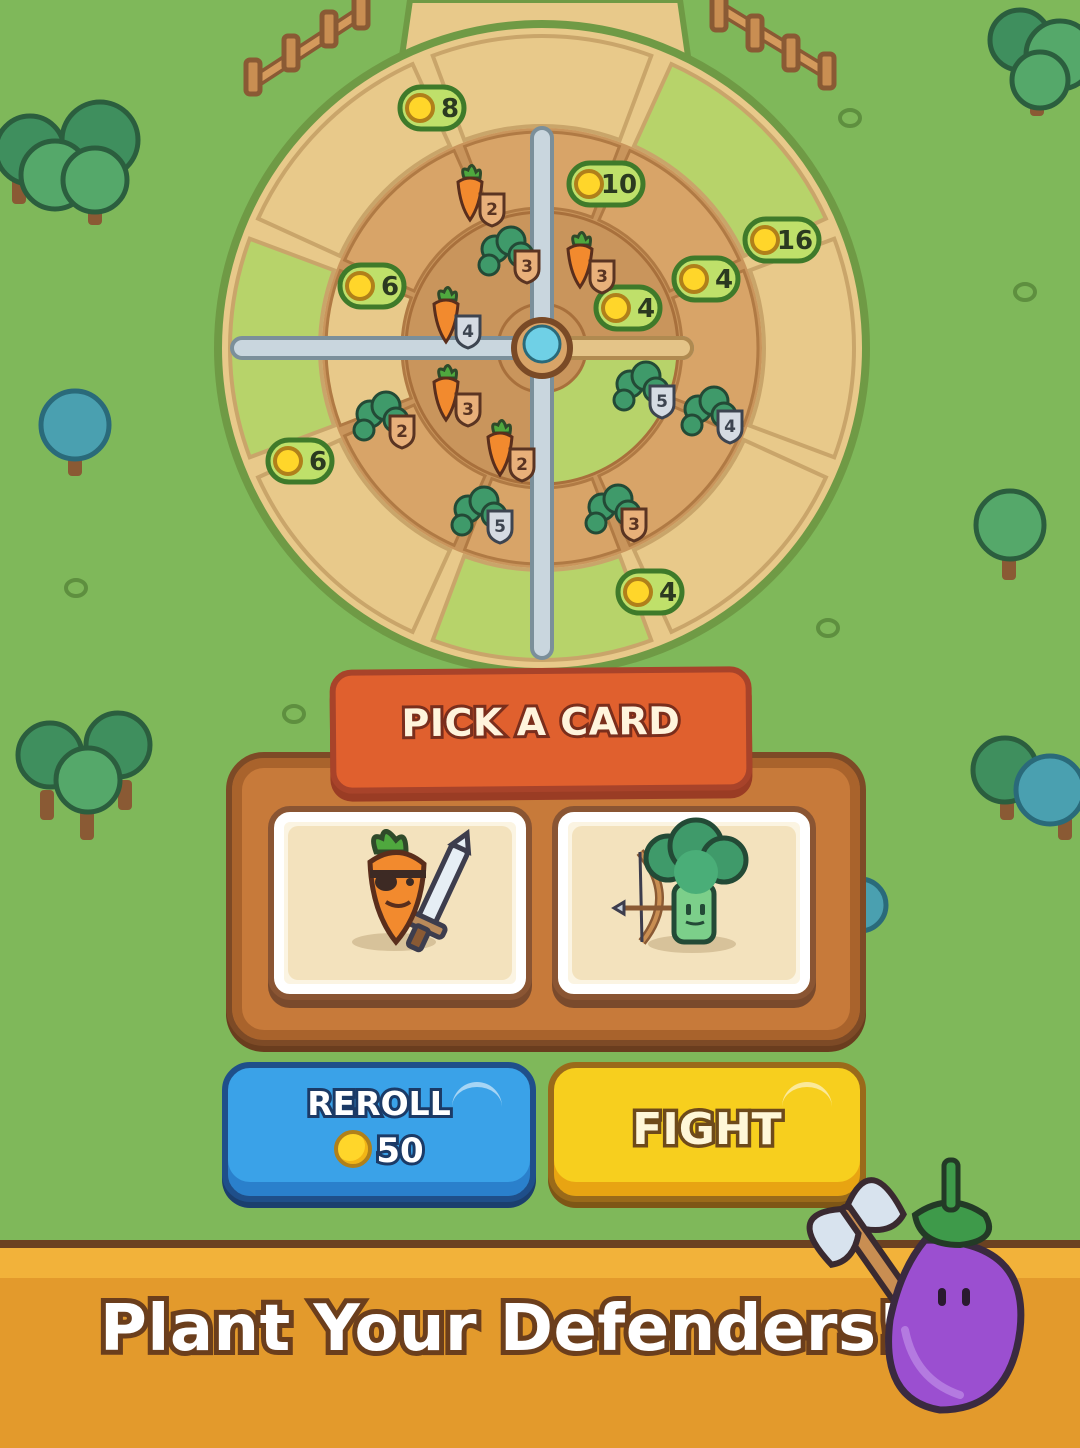 The height and width of the screenshot is (1448, 1080). I want to click on reroll-label: REROLL, so click(378, 1103).